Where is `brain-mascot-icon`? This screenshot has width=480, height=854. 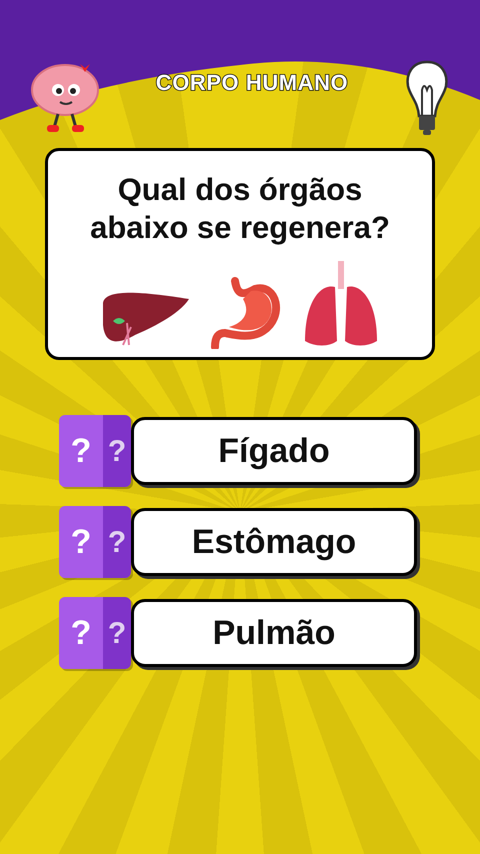
brain-mascot-icon is located at coordinates (65, 98).